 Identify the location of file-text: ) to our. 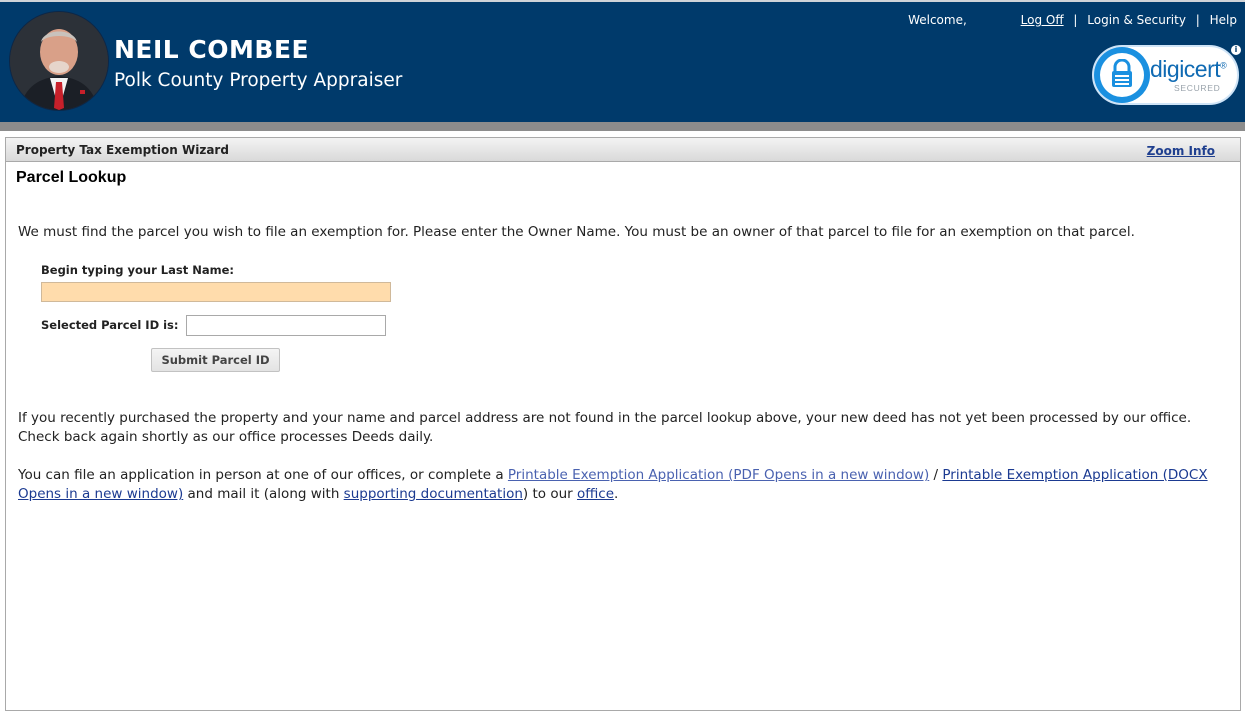
(549, 494).